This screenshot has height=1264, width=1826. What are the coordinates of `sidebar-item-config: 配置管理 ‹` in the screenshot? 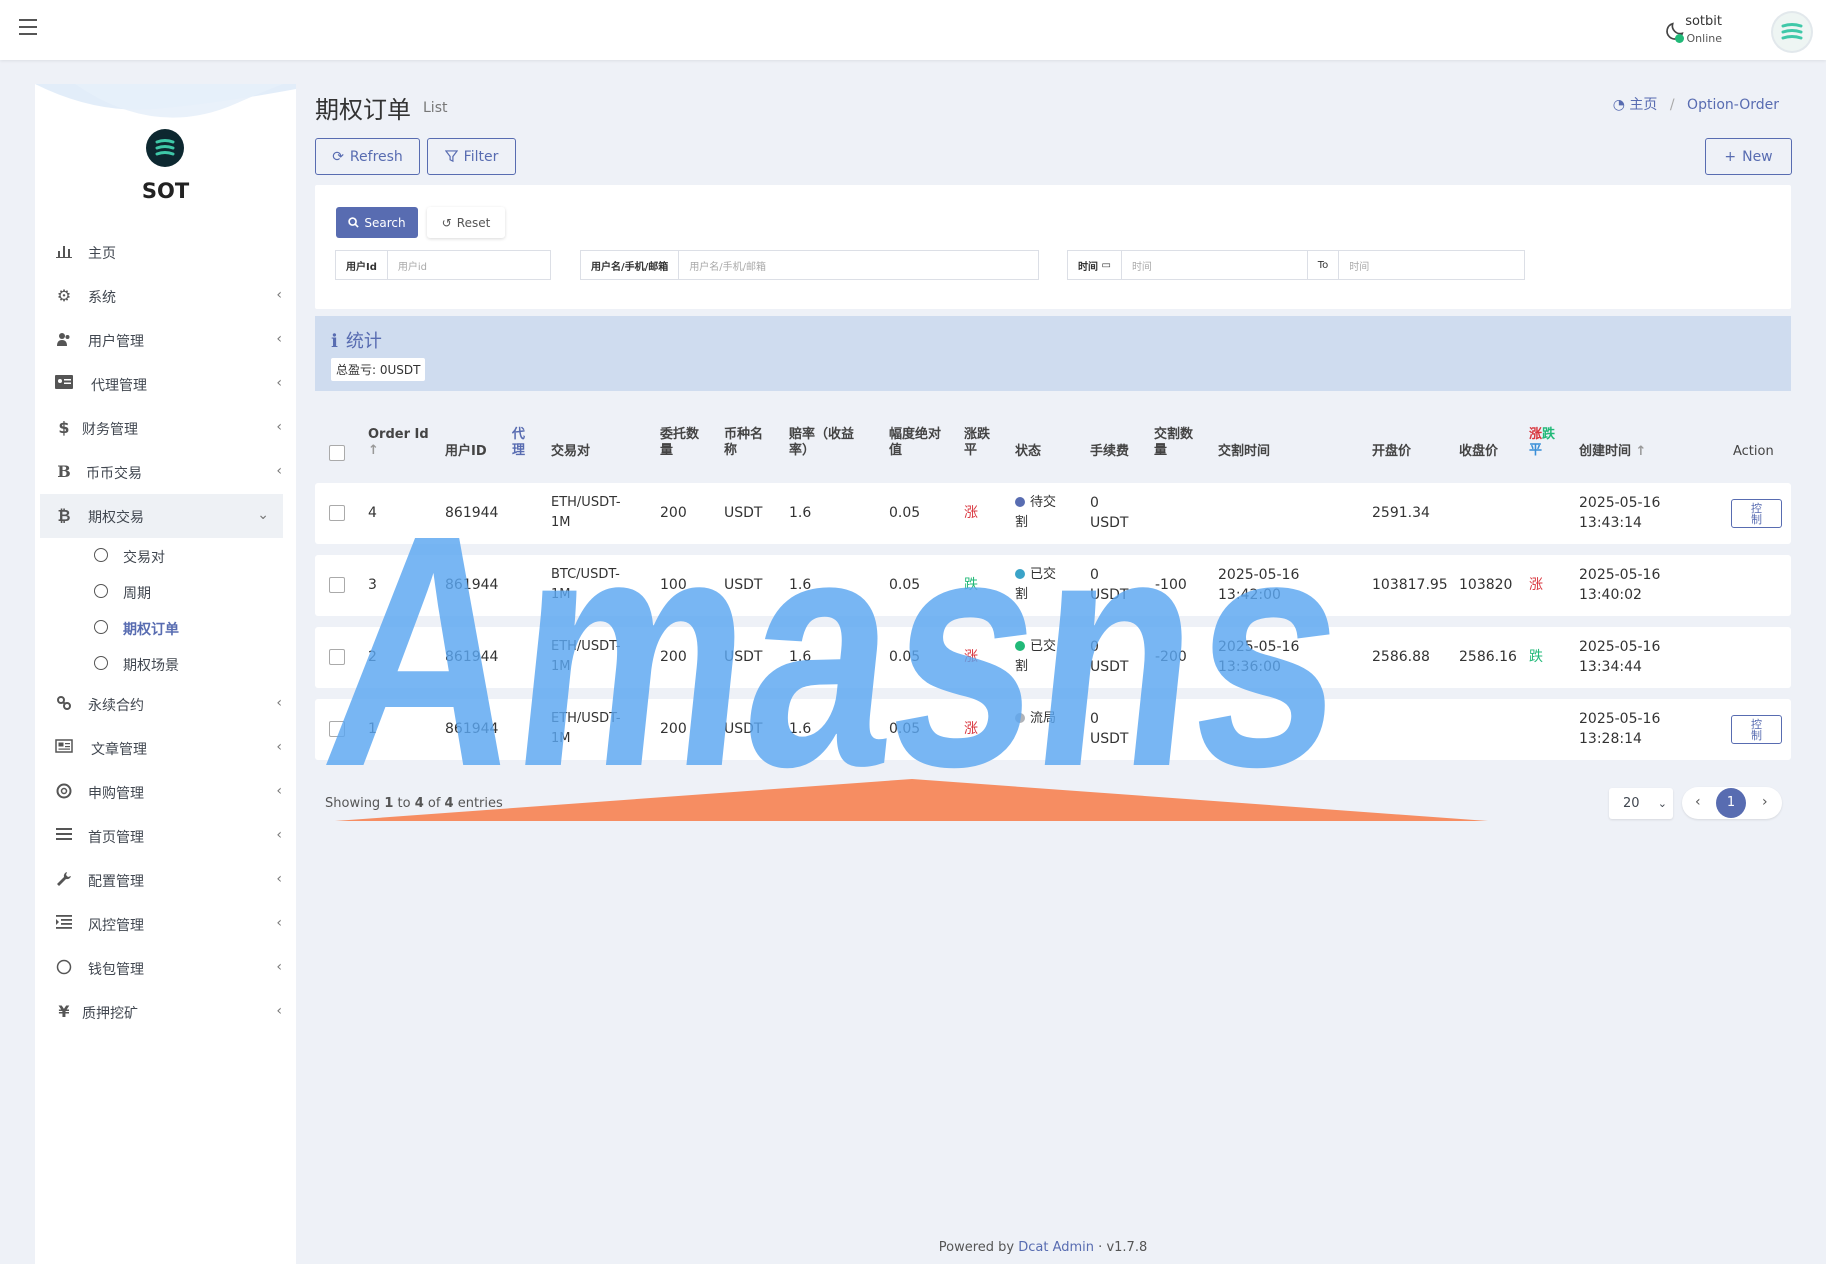 It's located at (165, 880).